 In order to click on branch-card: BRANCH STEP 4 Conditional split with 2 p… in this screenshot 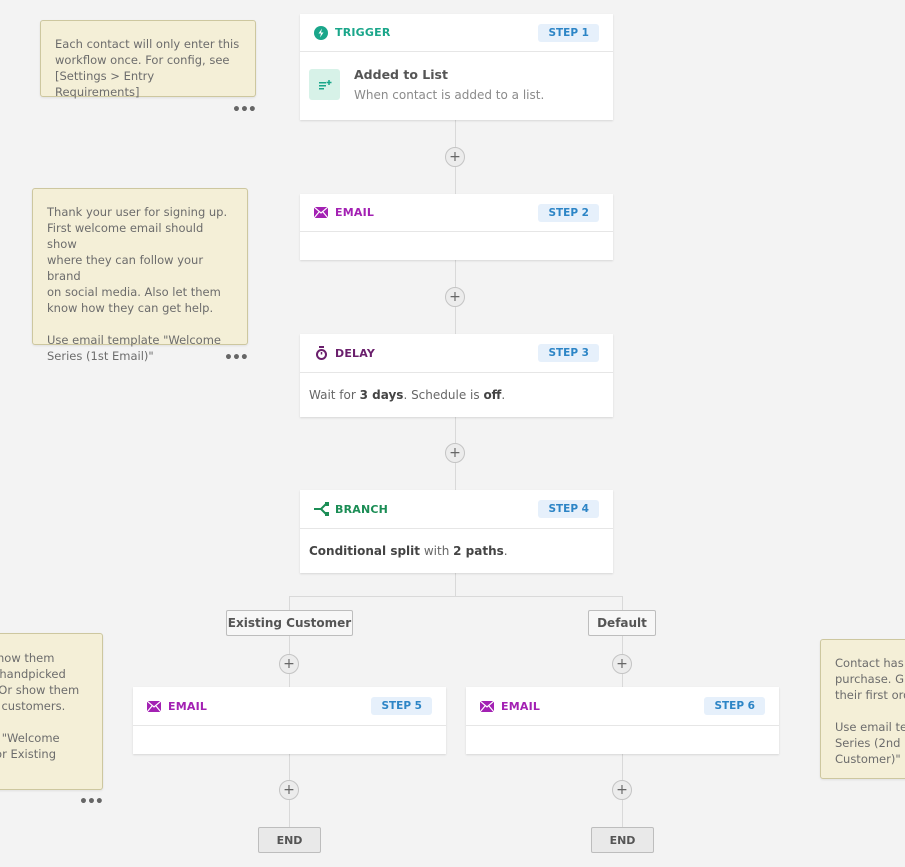, I will do `click(456, 531)`.